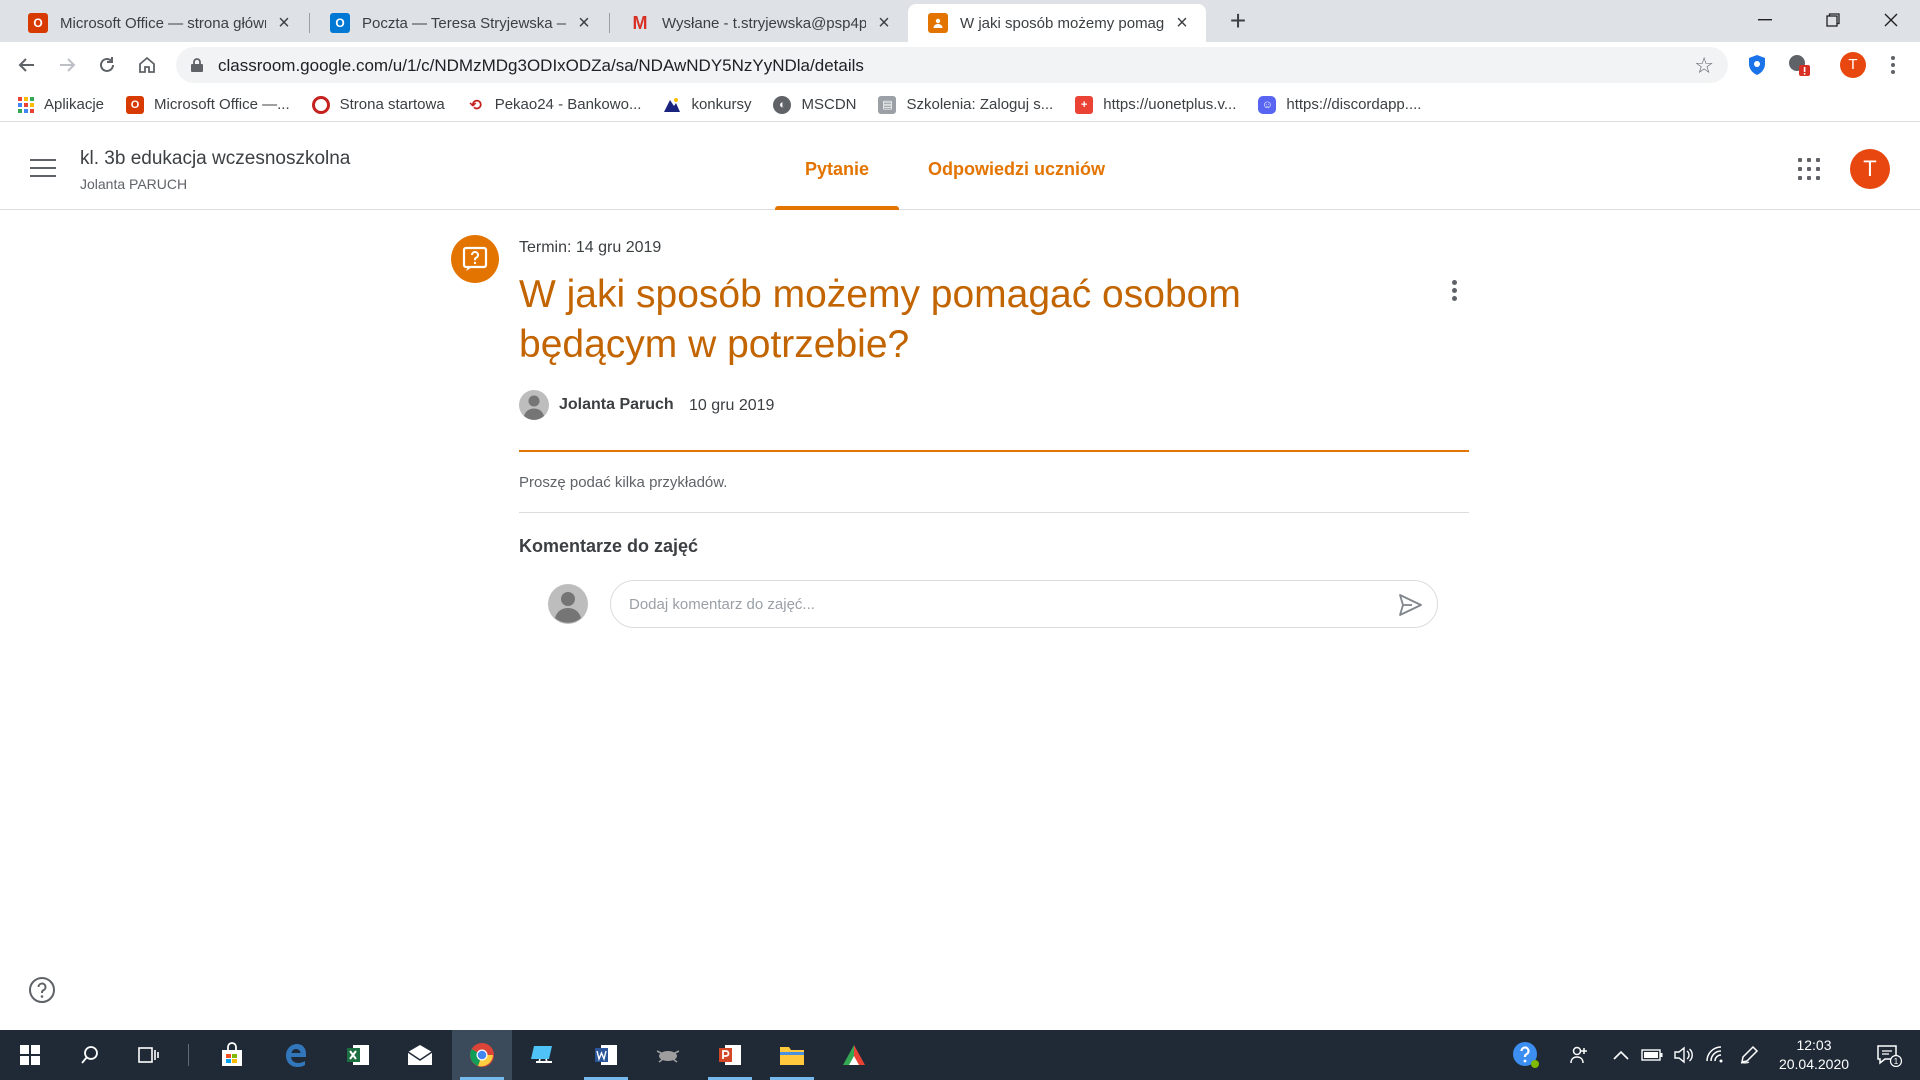 The height and width of the screenshot is (1080, 1920). Describe the element at coordinates (1889, 1055) in the screenshot. I see `action-center-button: 1` at that location.